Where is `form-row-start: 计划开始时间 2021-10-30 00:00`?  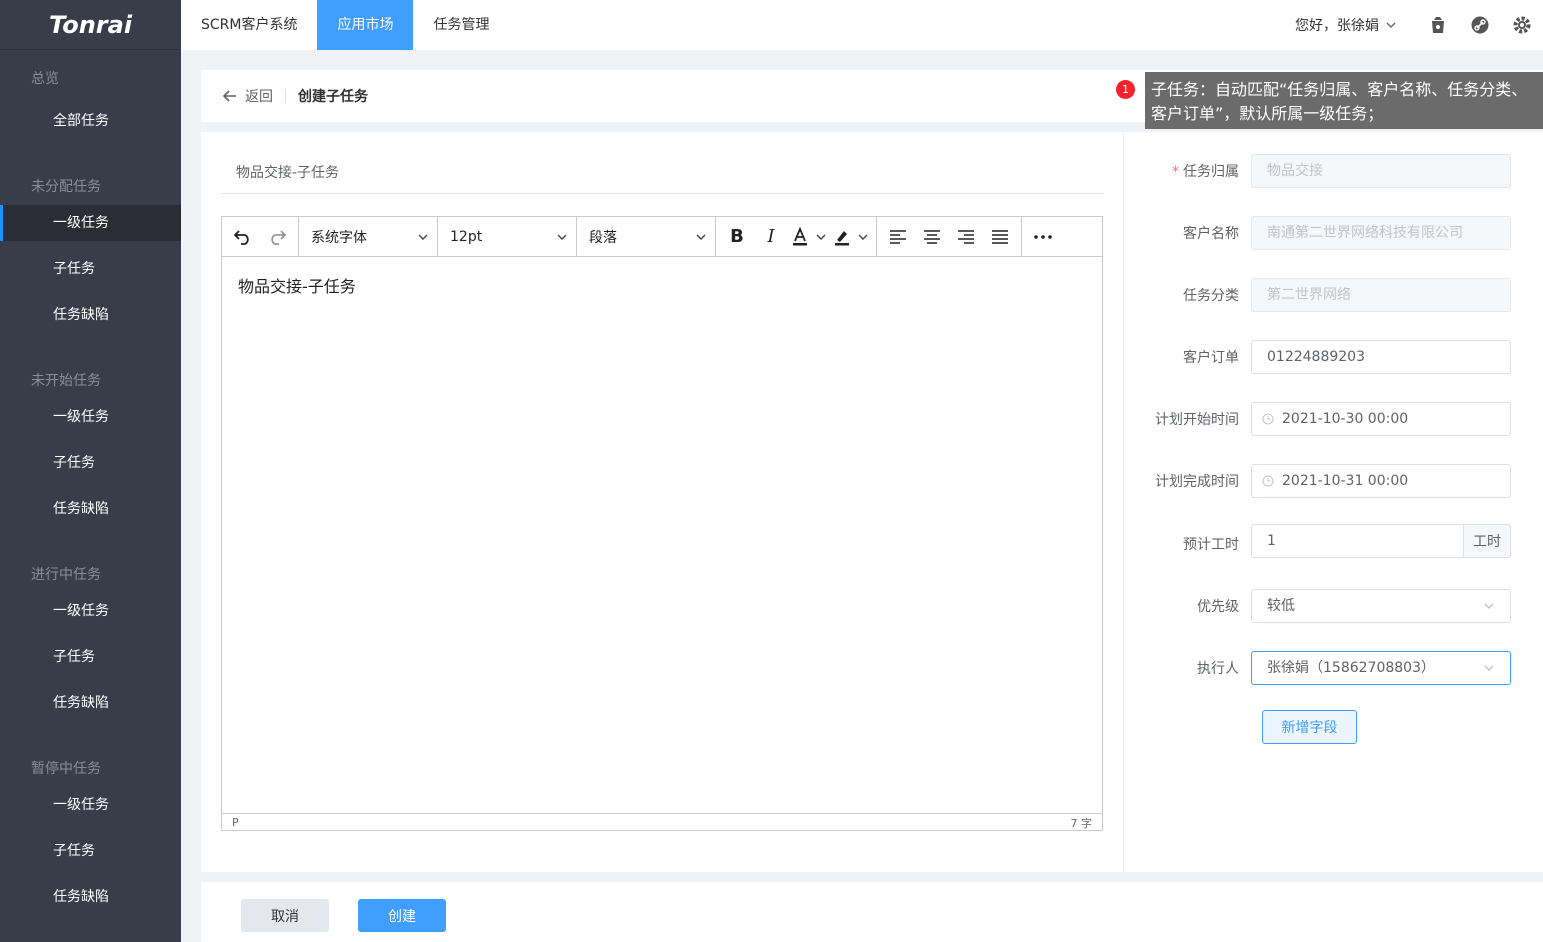 form-row-start: 计划开始时间 2021-10-30 00:00 is located at coordinates (1333, 419).